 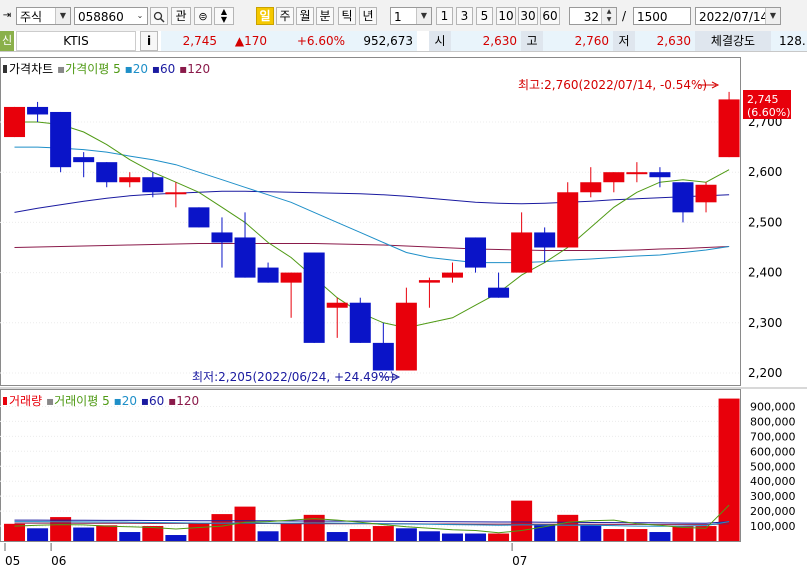 I want to click on volume-ma120-label: 120, so click(x=187, y=401).